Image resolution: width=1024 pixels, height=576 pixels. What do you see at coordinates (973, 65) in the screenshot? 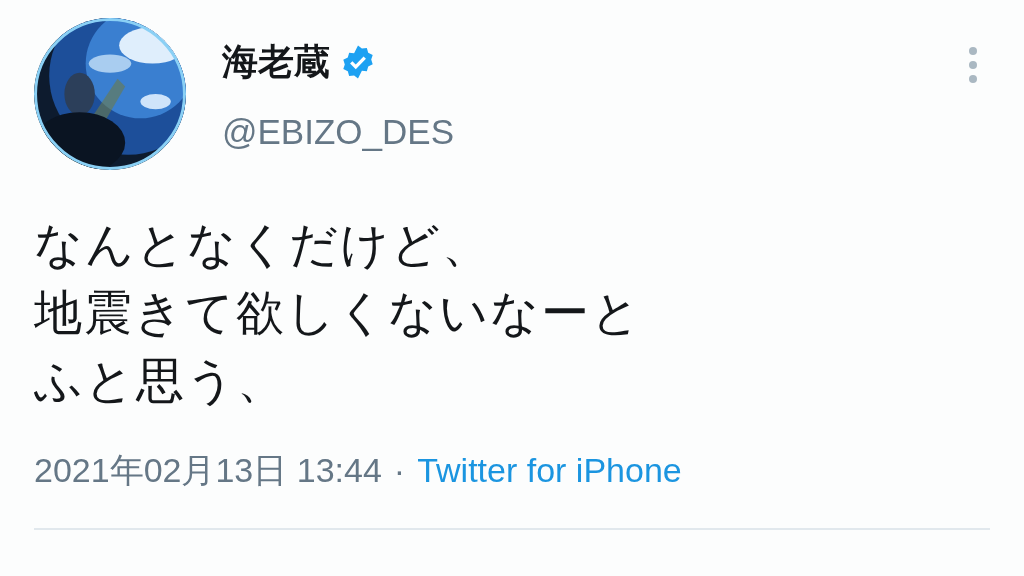
I see `more-options-icon` at bounding box center [973, 65].